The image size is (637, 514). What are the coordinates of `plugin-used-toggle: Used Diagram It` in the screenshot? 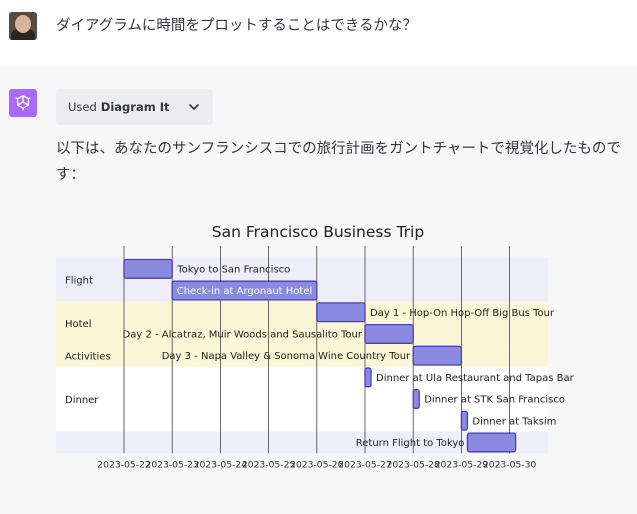 It's located at (134, 107).